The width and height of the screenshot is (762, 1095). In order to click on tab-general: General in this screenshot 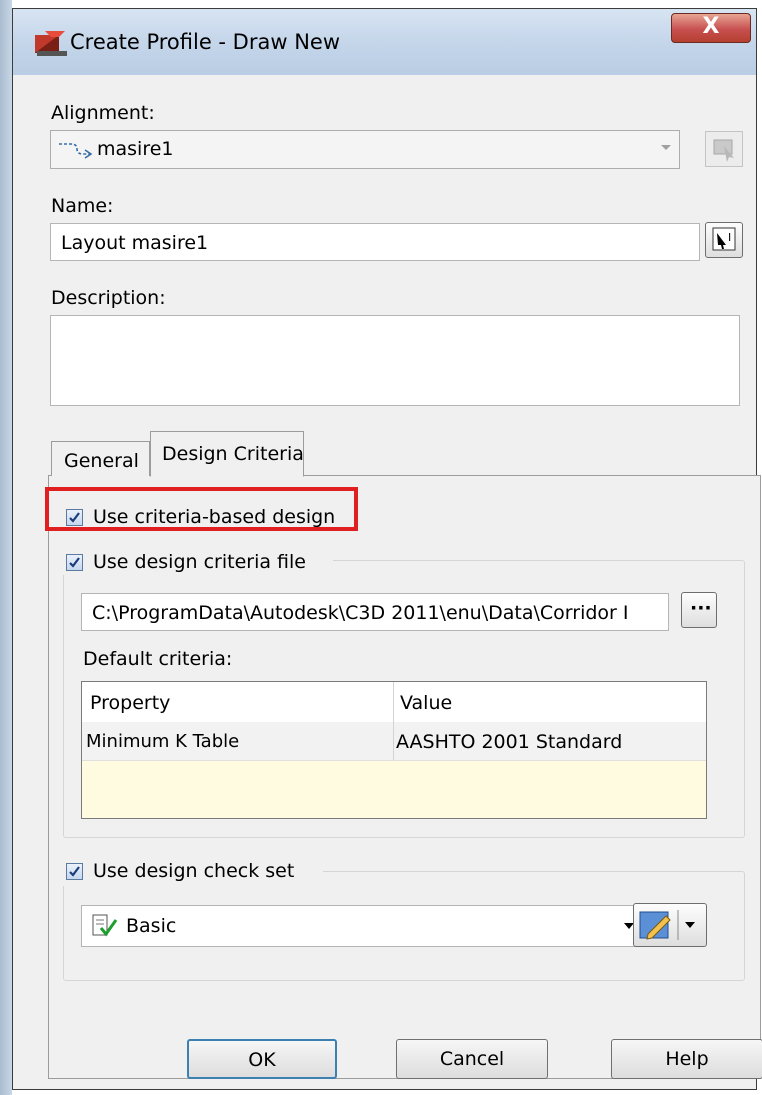, I will do `click(100, 458)`.